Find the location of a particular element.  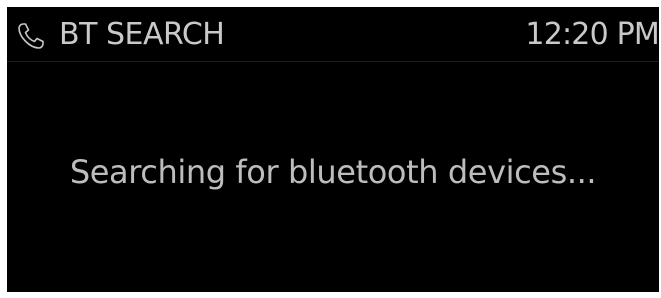

screen-title: BT SEARCH is located at coordinates (142, 34).